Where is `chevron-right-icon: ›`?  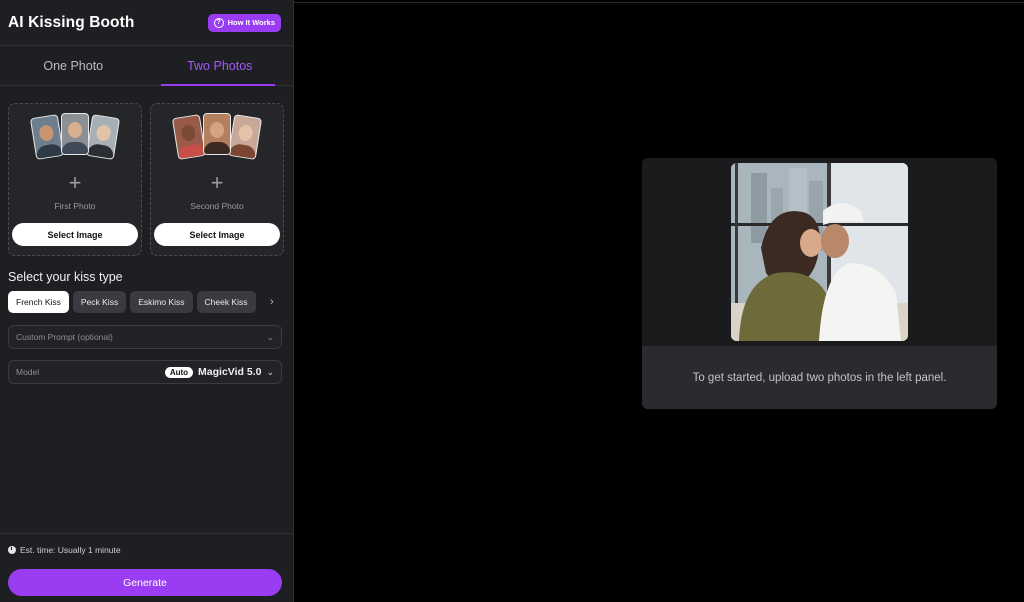
chevron-right-icon: › is located at coordinates (272, 302).